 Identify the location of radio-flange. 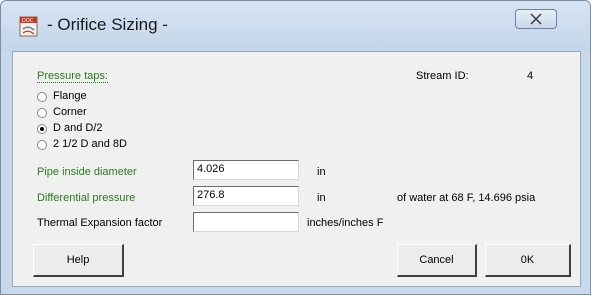
(42, 97).